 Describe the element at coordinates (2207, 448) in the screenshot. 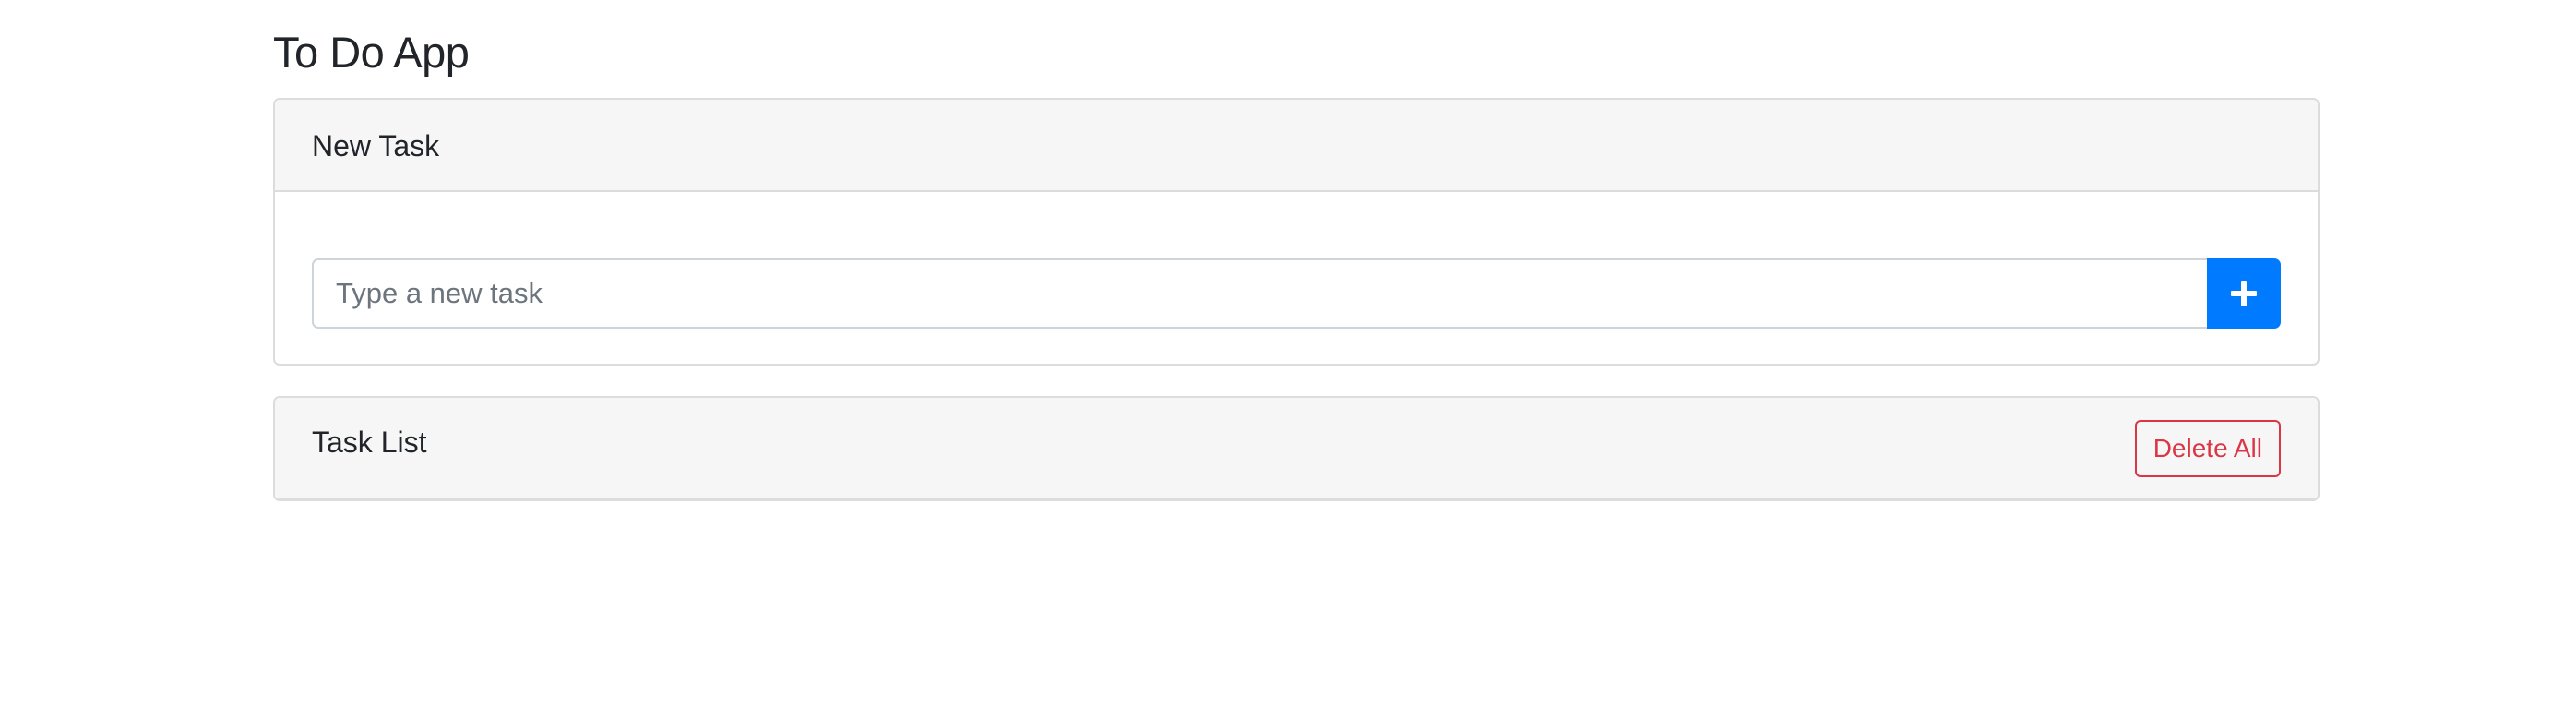

I see `delete-all-button: Delete All` at that location.